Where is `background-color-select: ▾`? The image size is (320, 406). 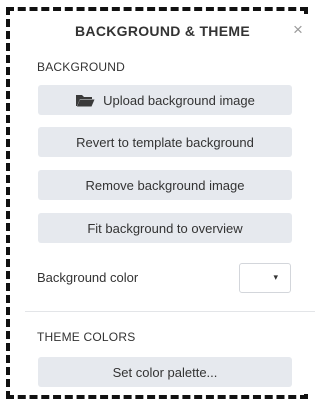 background-color-select: ▾ is located at coordinates (265, 278).